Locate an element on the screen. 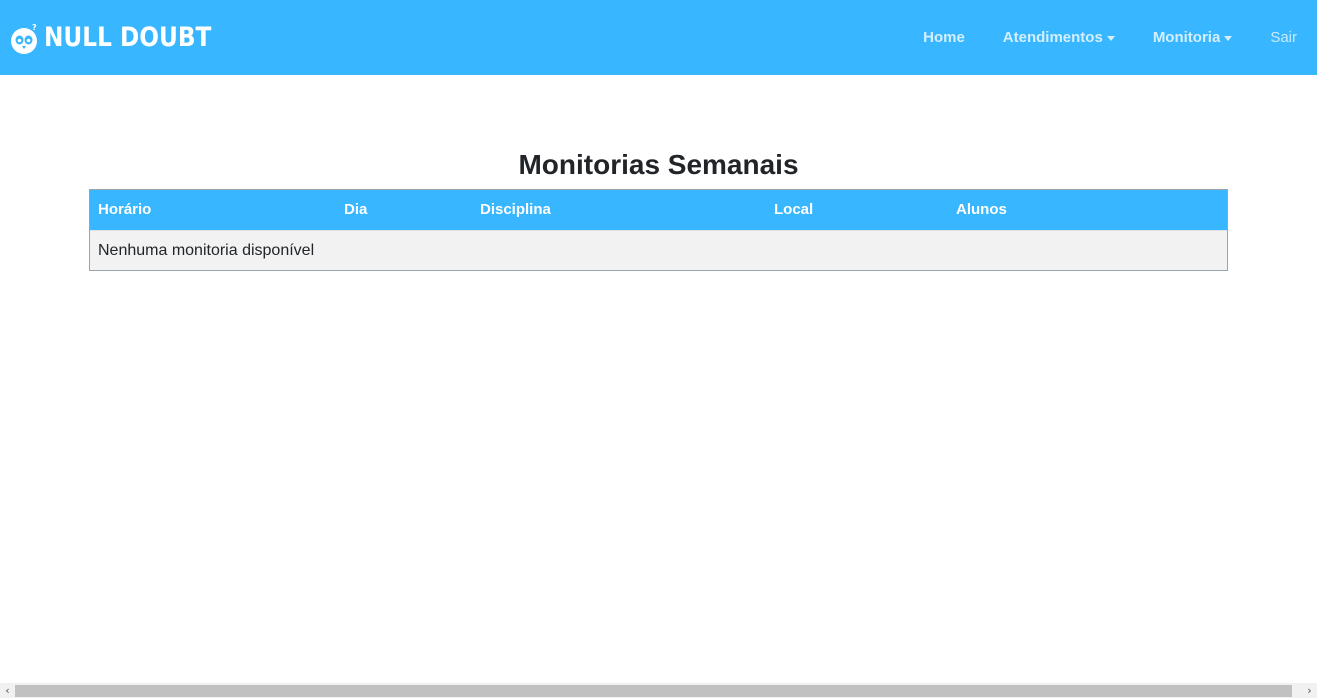 Image resolution: width=1317 pixels, height=698 pixels. scrollbar-thumb is located at coordinates (653, 691).